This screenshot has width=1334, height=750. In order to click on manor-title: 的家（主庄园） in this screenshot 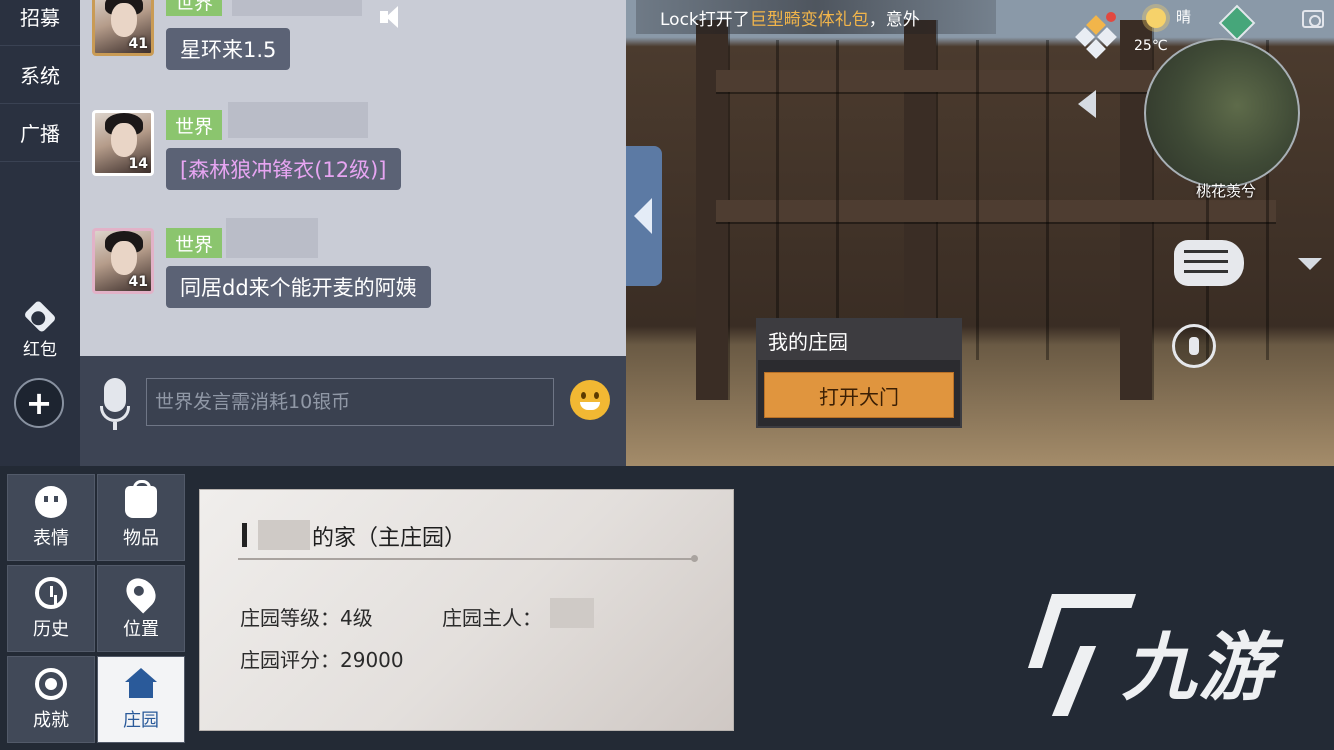, I will do `click(389, 538)`.